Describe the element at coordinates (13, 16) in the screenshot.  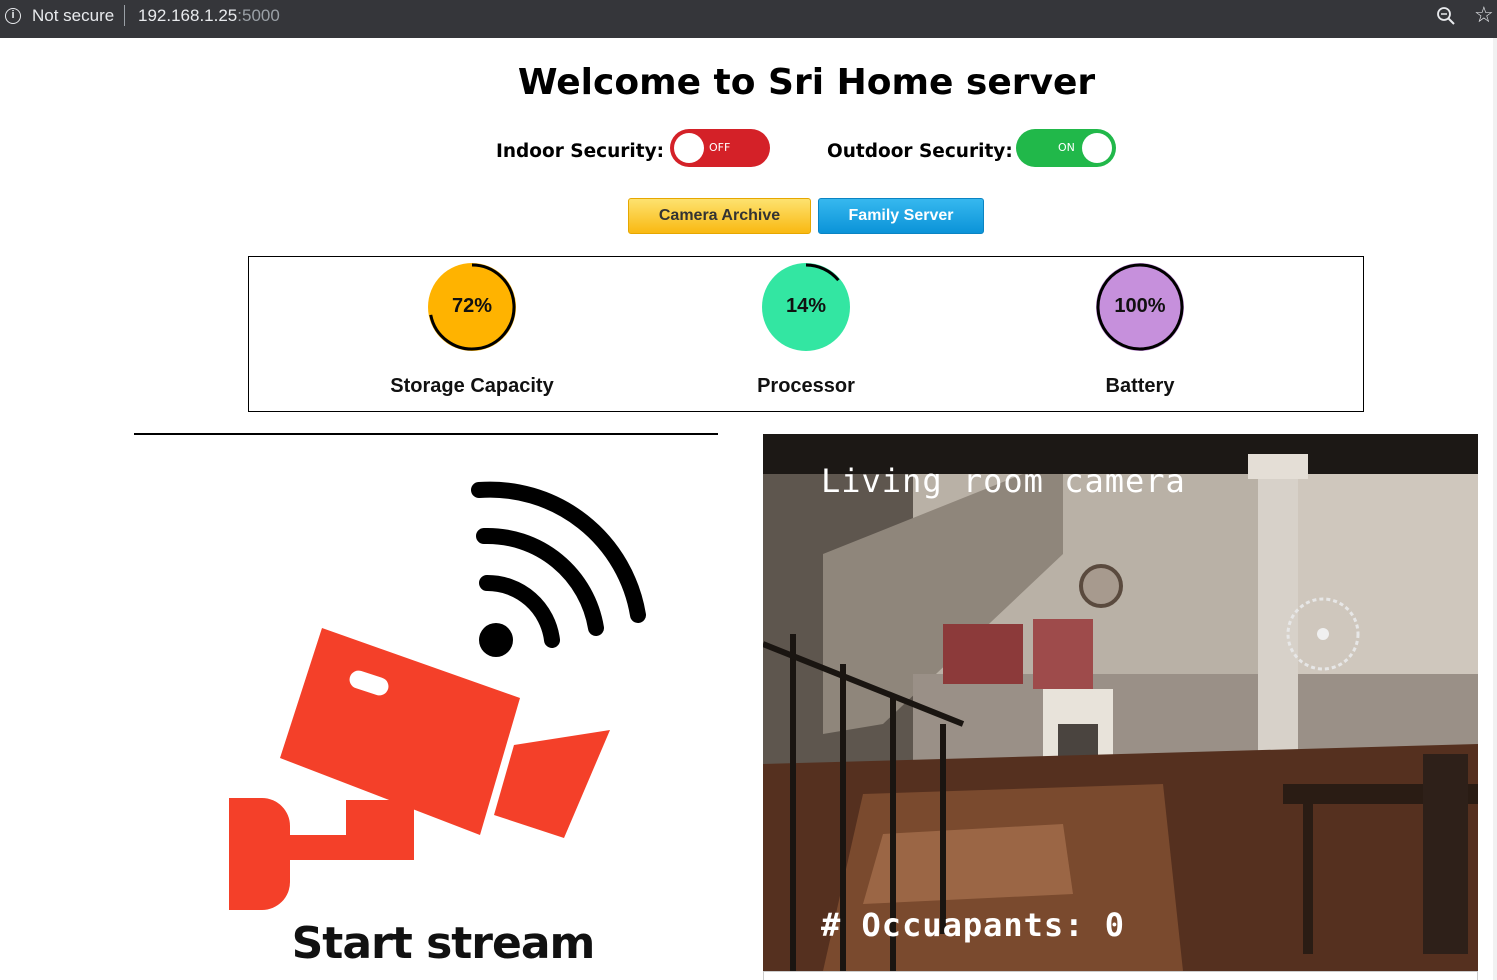
I see `info-icon: i` at that location.